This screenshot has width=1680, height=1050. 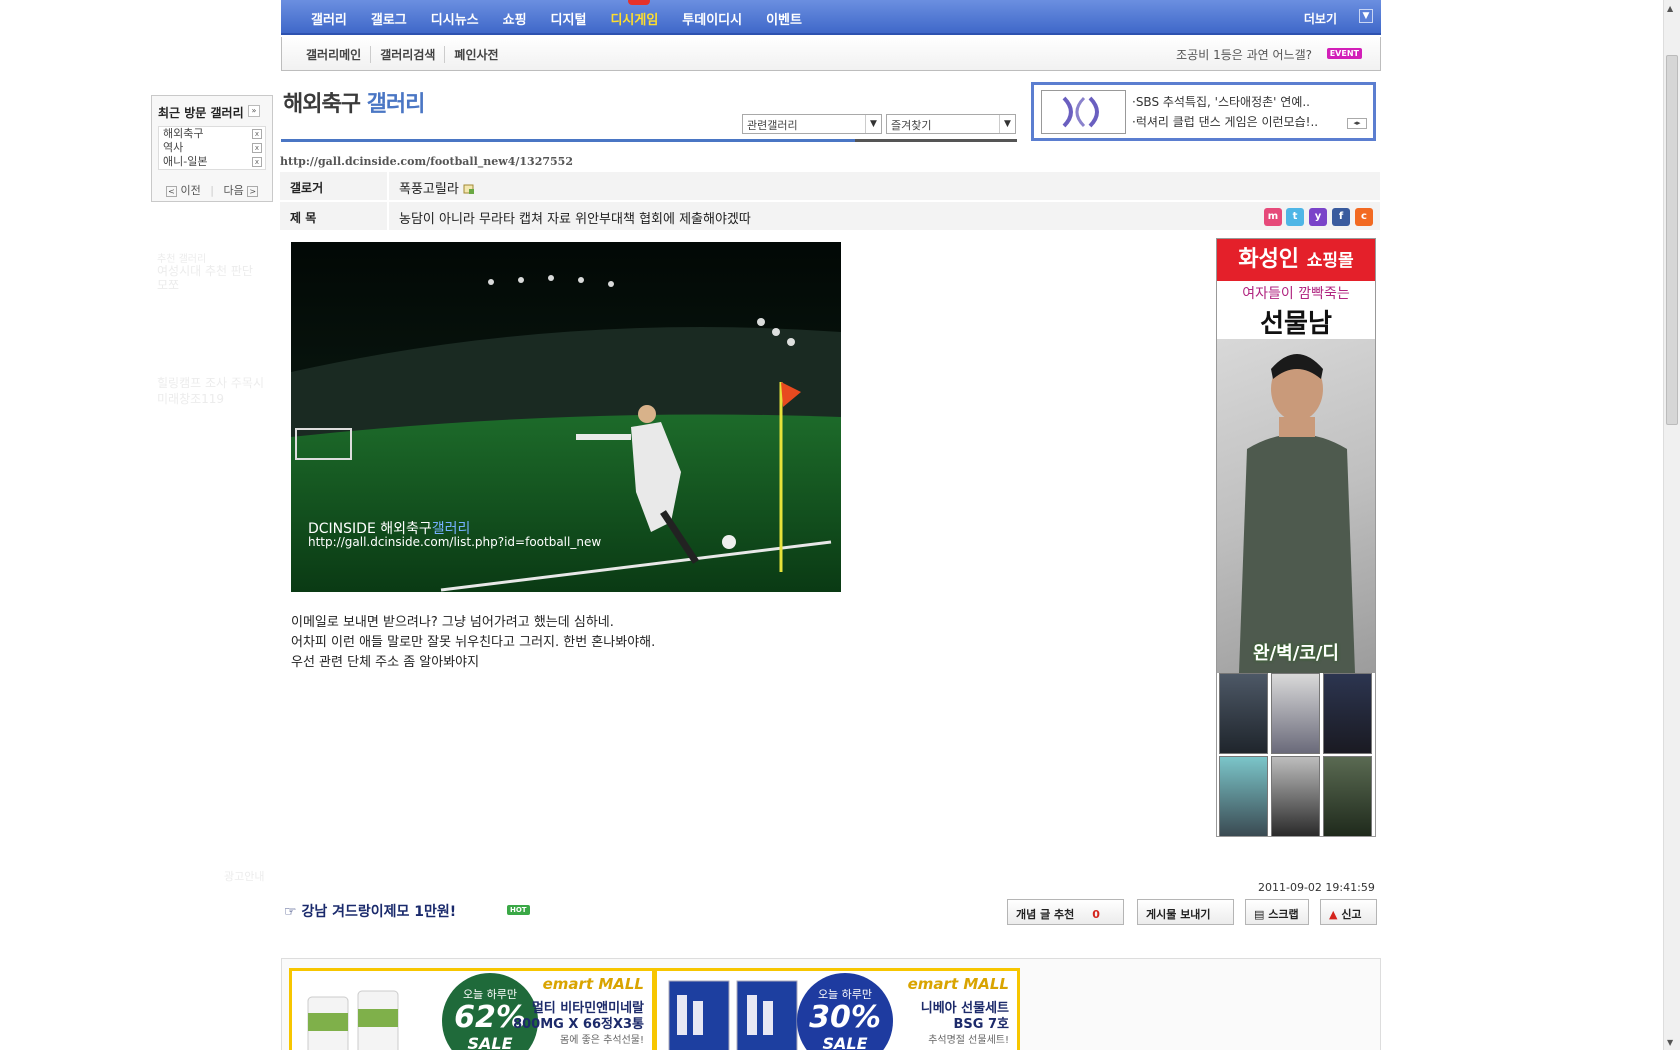 I want to click on nav-todaydc: 투데이디시, so click(x=712, y=18).